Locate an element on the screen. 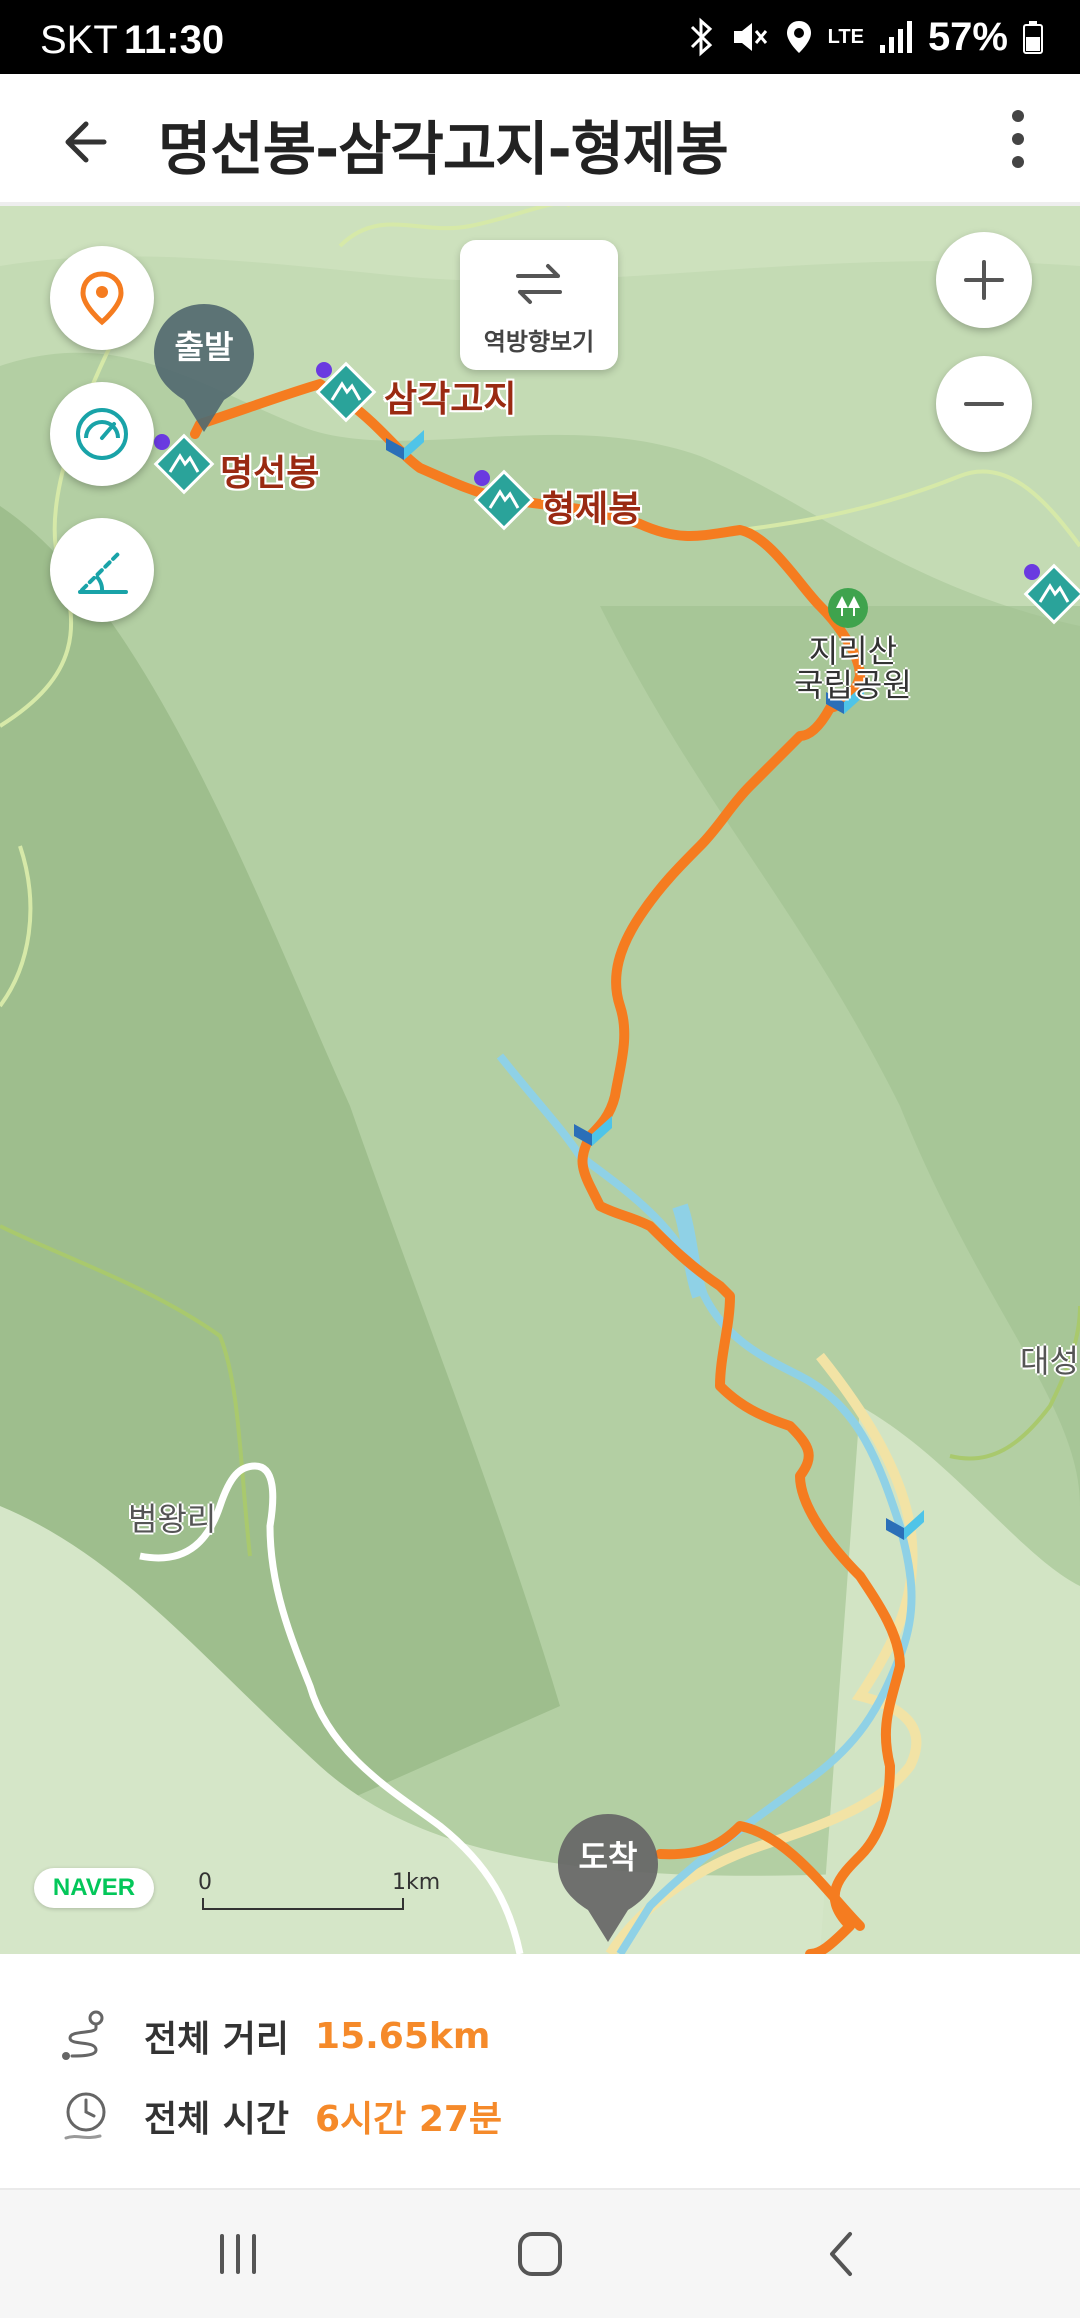  naver-logo: NAVER is located at coordinates (94, 1888).